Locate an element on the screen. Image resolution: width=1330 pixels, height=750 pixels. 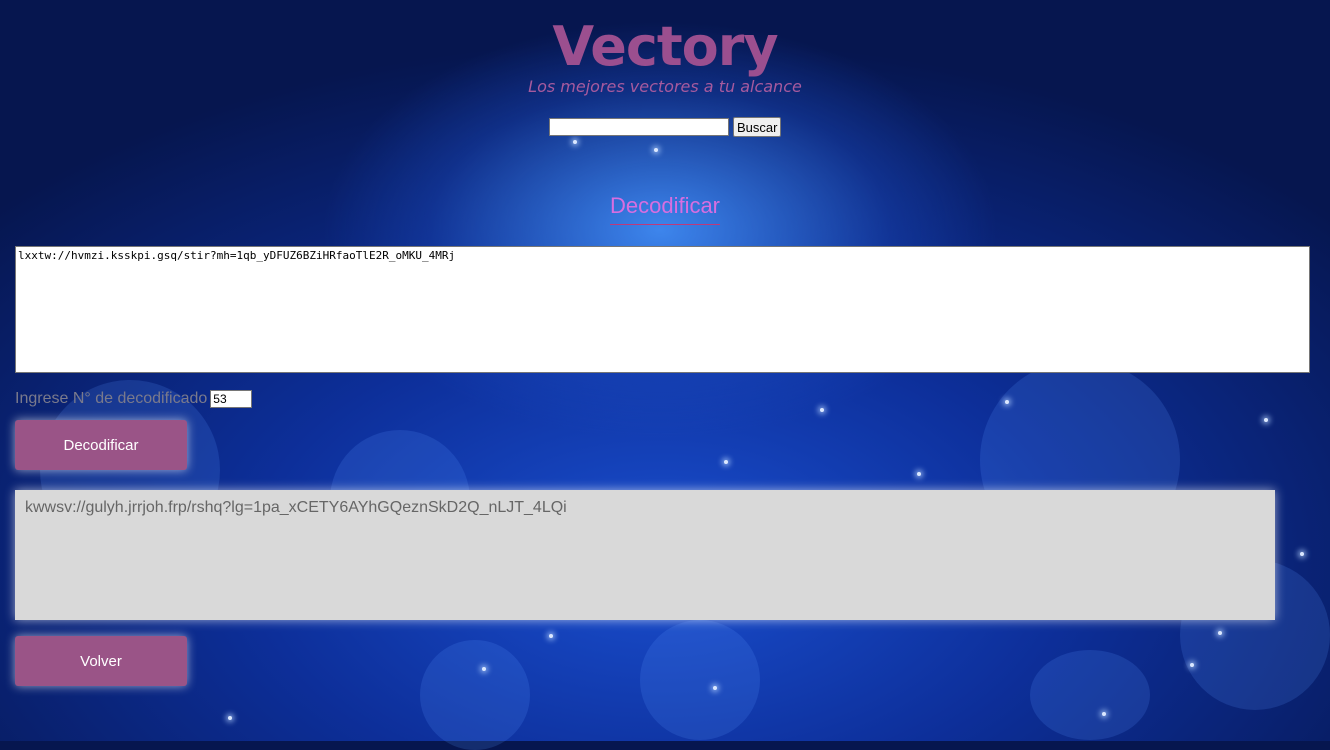
key-input is located at coordinates (231, 399).